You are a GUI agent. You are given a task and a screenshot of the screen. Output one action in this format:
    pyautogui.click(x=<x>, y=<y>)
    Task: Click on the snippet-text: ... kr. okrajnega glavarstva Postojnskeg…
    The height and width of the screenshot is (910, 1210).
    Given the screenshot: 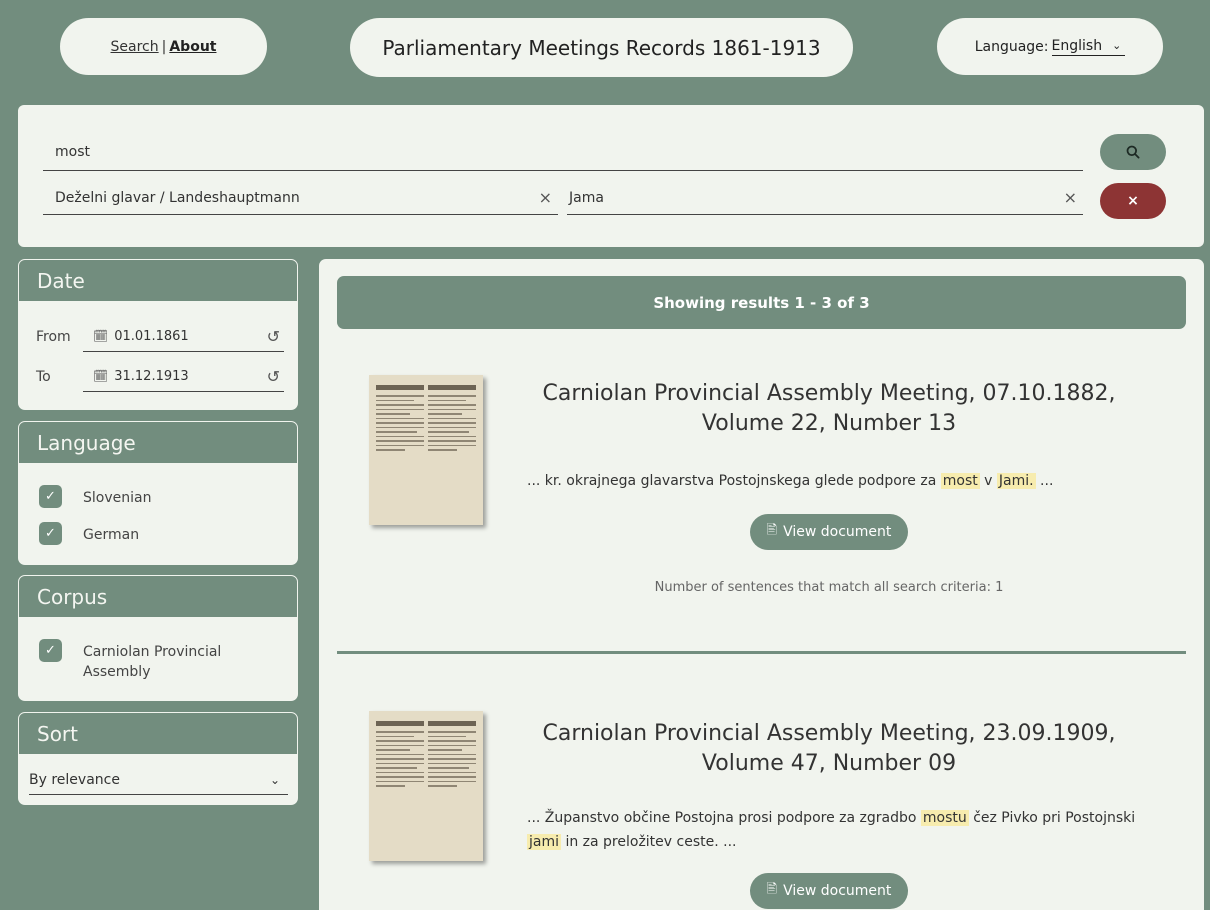 What is the action you would take?
    pyautogui.click(x=734, y=481)
    